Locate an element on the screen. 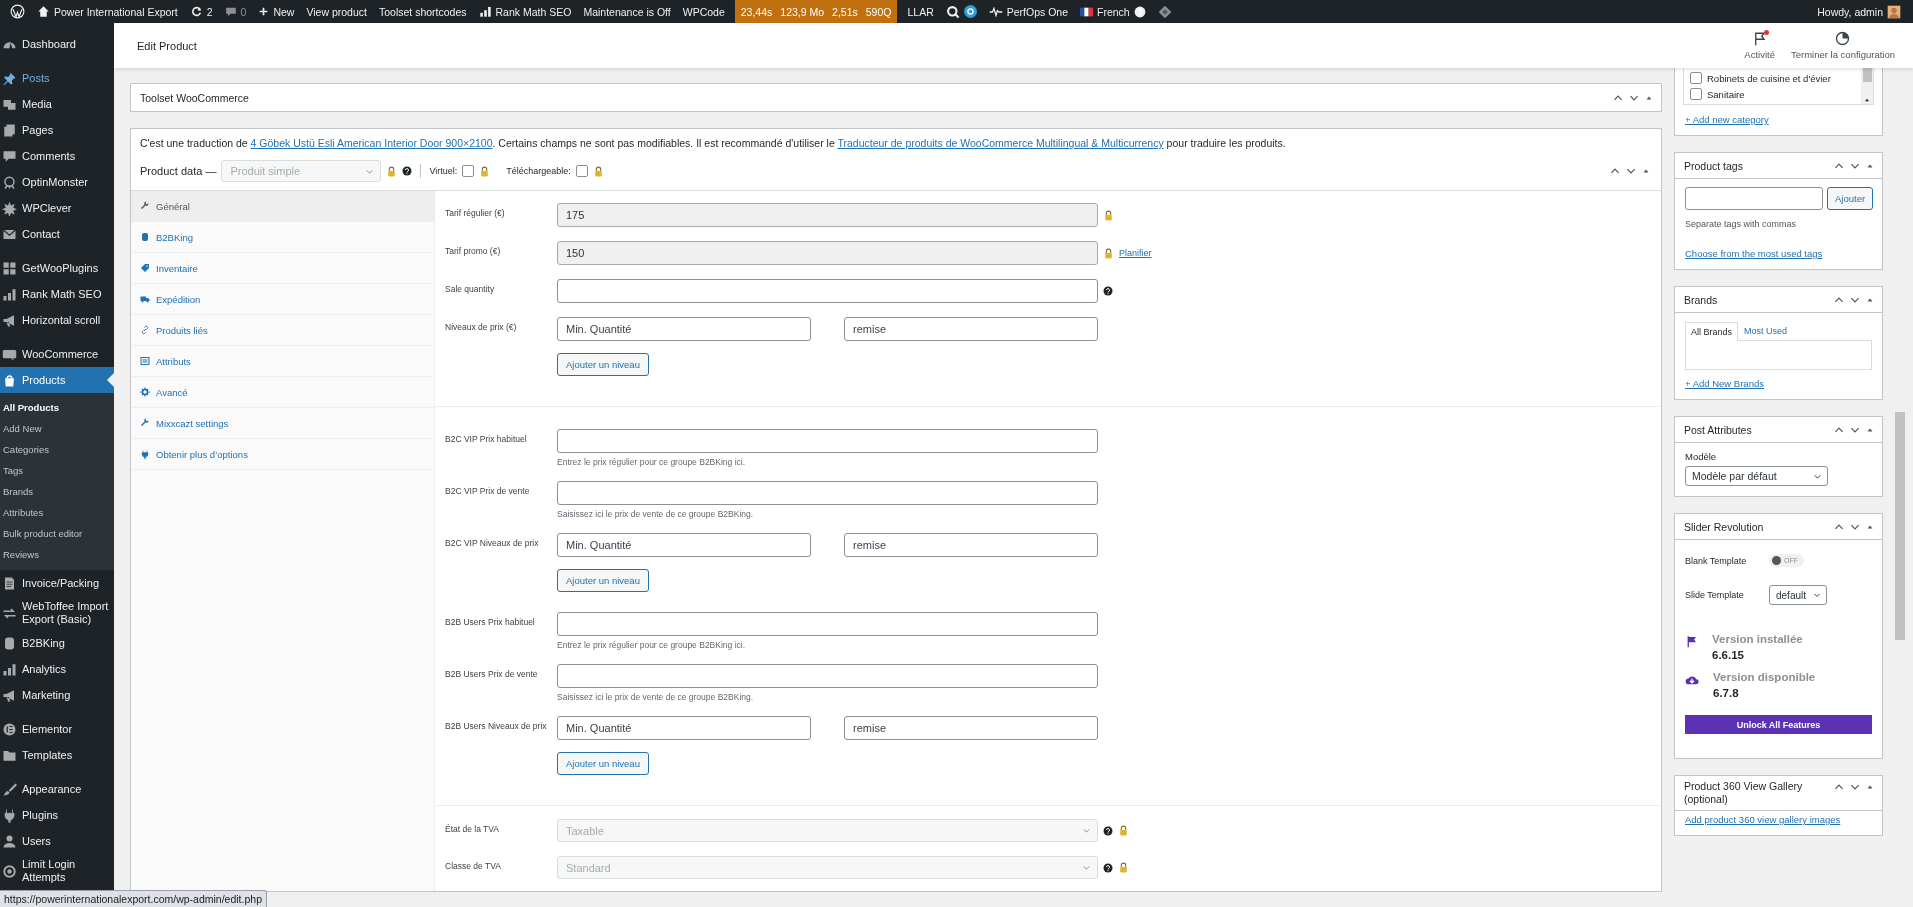  submenu-item: Tags is located at coordinates (57, 470).